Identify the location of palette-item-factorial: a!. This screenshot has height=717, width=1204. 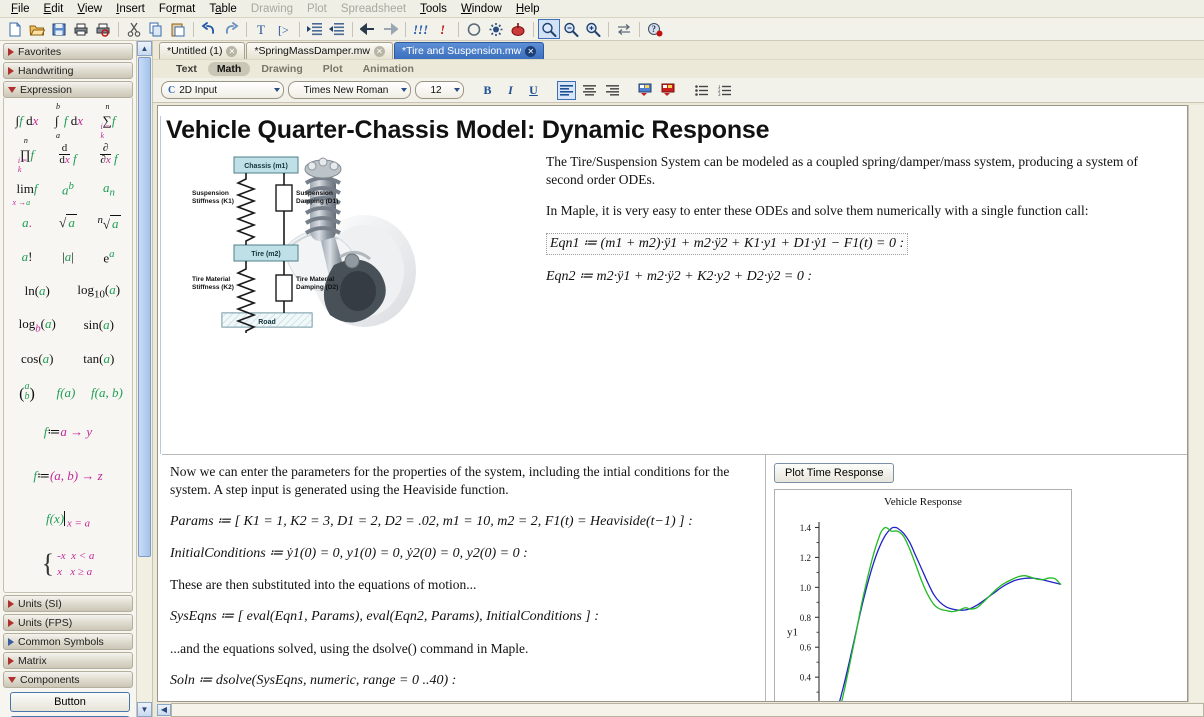
(27, 257).